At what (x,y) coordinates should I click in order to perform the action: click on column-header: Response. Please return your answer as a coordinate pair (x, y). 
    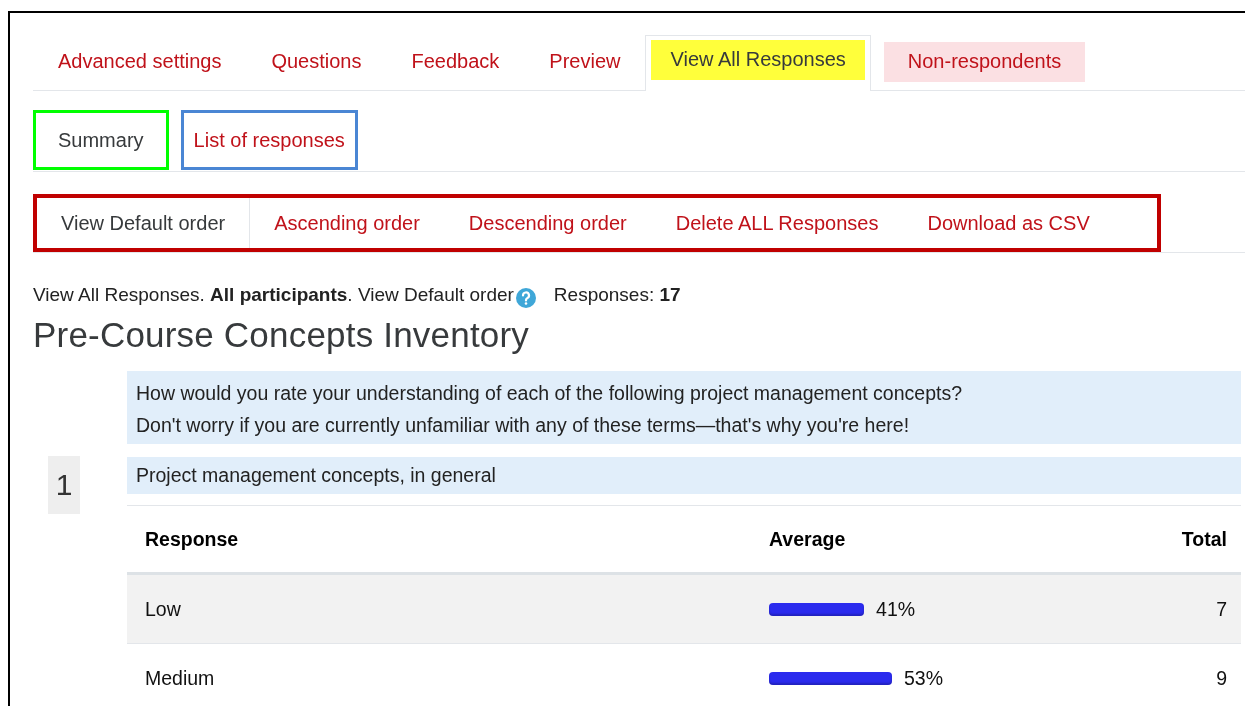
    Looking at the image, I should click on (192, 539).